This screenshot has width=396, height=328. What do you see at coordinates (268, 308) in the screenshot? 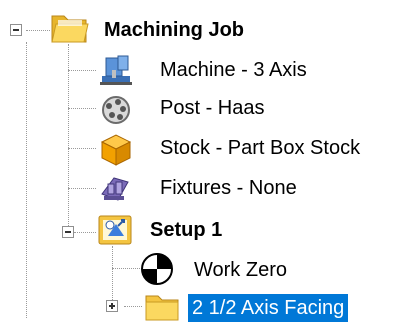
I see `facing-operation-label: 2 1/2 Axis Facing` at bounding box center [268, 308].